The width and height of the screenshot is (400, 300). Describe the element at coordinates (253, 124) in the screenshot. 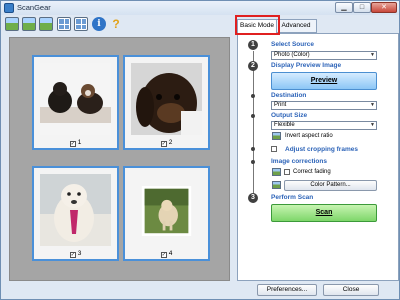

I see `step-connector-line` at that location.